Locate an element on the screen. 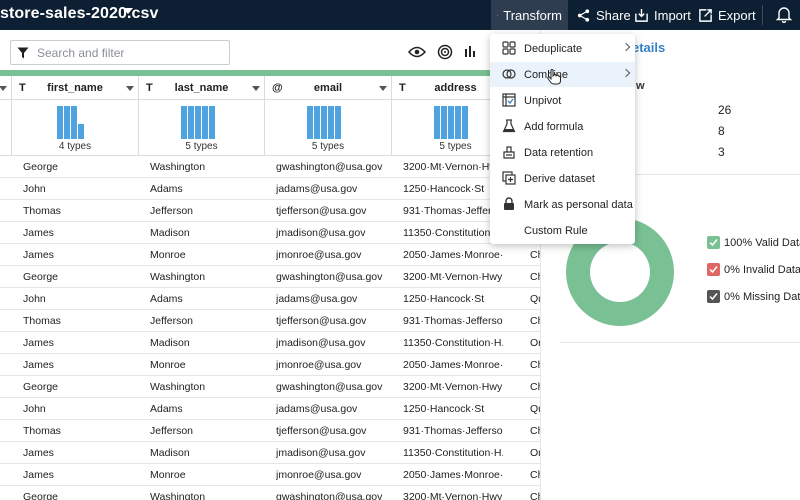 This screenshot has height=500, width=800. menu-item-unpivot: Unpivot is located at coordinates (562, 100).